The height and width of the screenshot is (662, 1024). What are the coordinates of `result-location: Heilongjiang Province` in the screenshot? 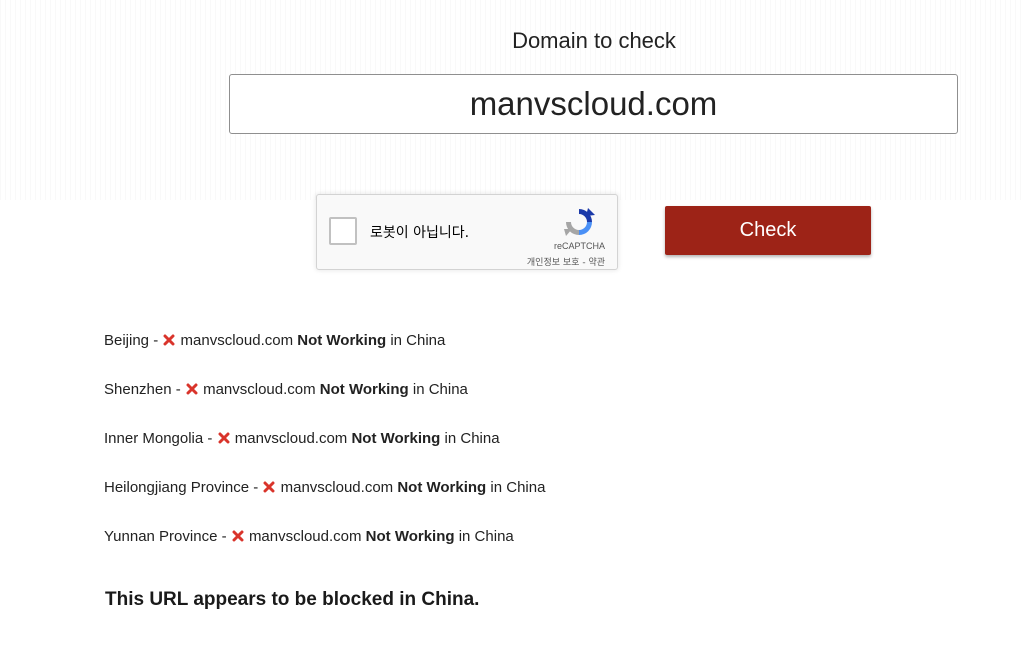 It's located at (177, 487).